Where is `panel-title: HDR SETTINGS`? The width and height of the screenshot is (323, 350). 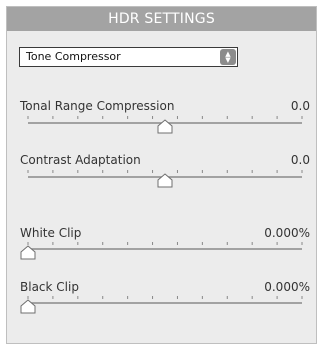
panel-title: HDR SETTINGS is located at coordinates (161, 19).